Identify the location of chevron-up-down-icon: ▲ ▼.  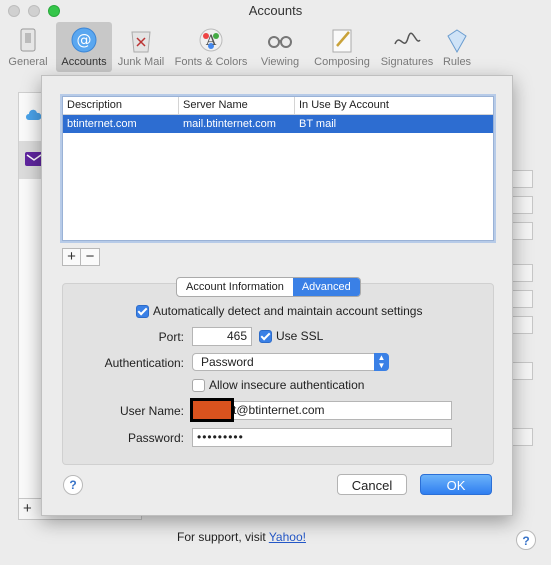
(381, 362).